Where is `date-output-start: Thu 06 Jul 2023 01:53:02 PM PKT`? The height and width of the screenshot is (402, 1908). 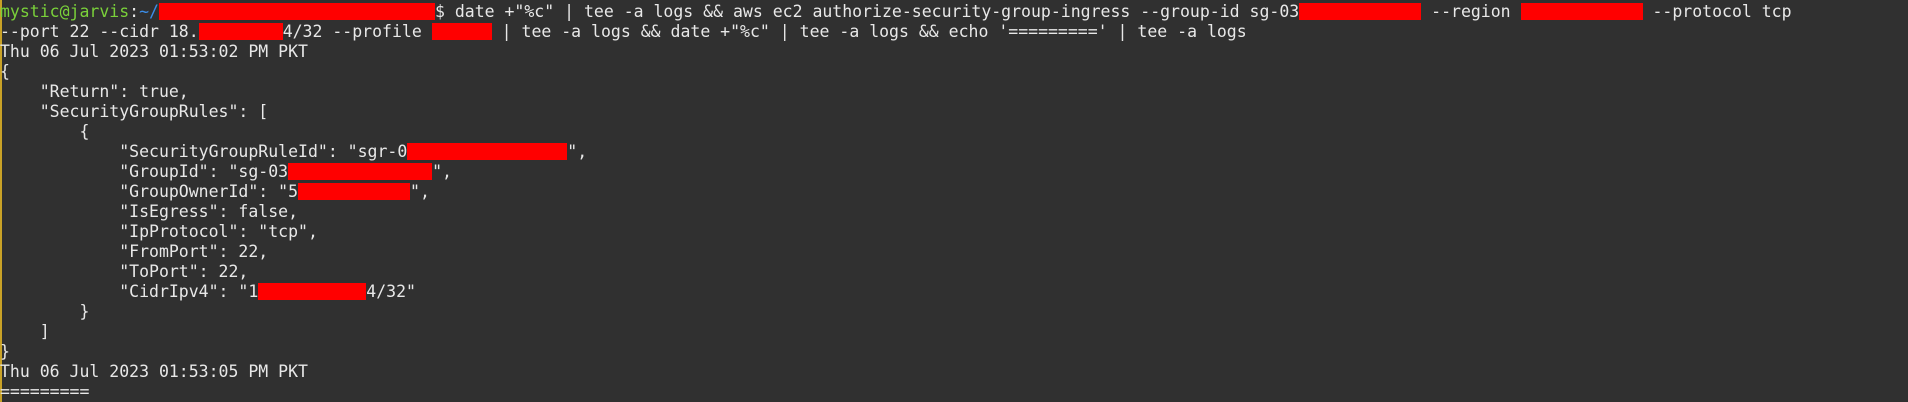
date-output-start: Thu 06 Jul 2023 01:53:02 PM PKT is located at coordinates (154, 51).